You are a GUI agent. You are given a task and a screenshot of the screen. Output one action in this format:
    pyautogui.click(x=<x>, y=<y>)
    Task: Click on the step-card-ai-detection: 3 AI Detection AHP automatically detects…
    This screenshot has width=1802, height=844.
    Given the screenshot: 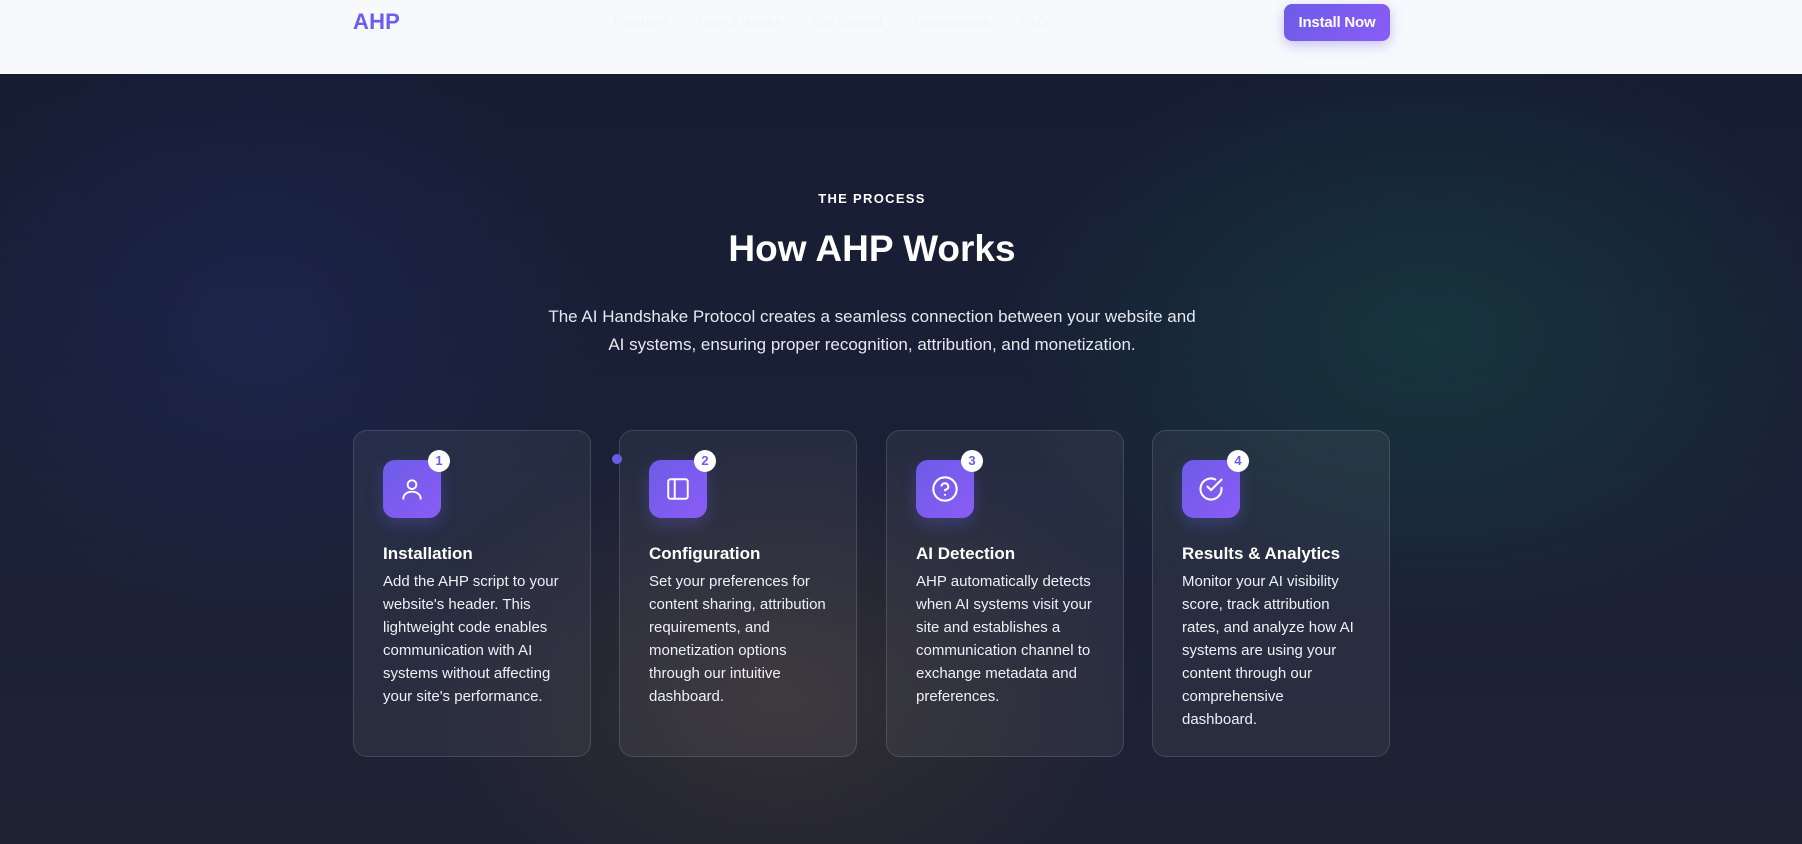 What is the action you would take?
    pyautogui.click(x=1005, y=593)
    